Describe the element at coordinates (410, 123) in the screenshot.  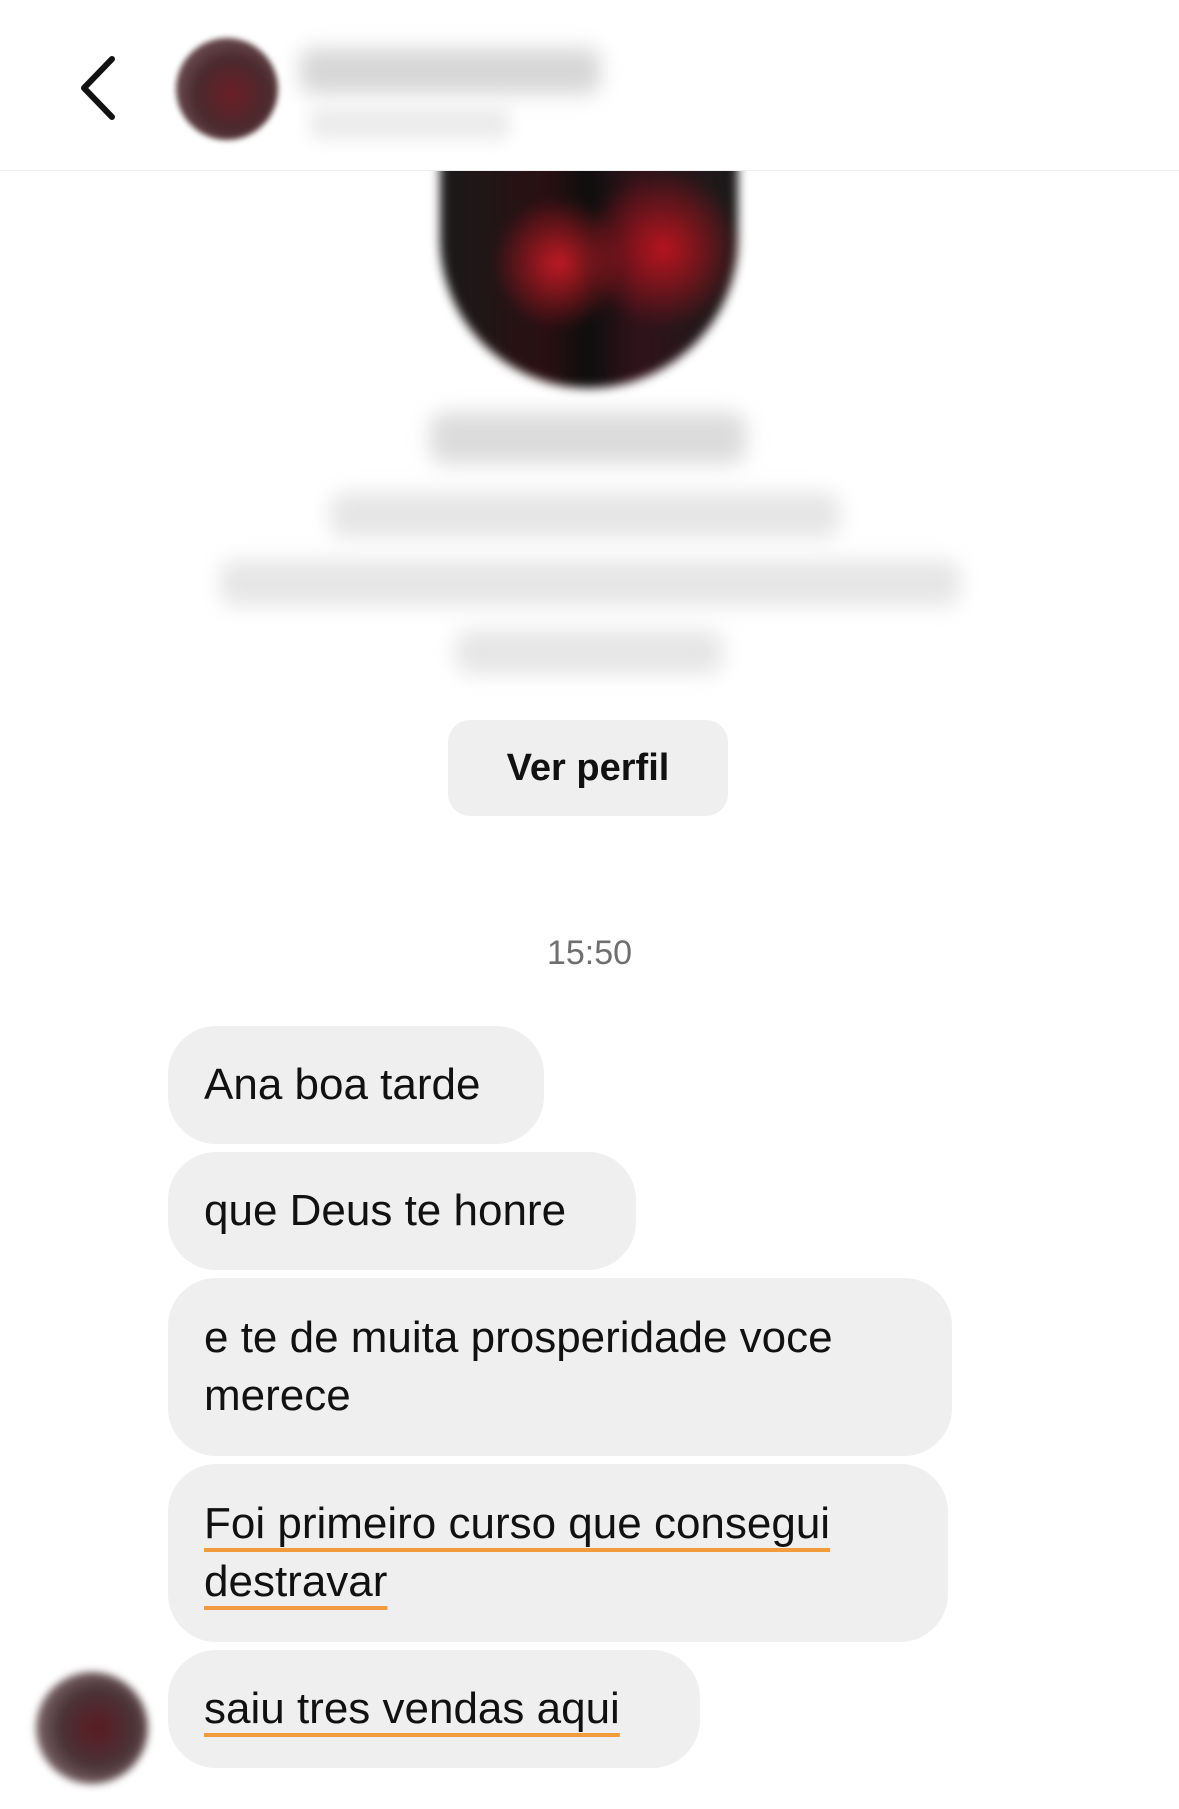
I see `contact-subtitle` at that location.